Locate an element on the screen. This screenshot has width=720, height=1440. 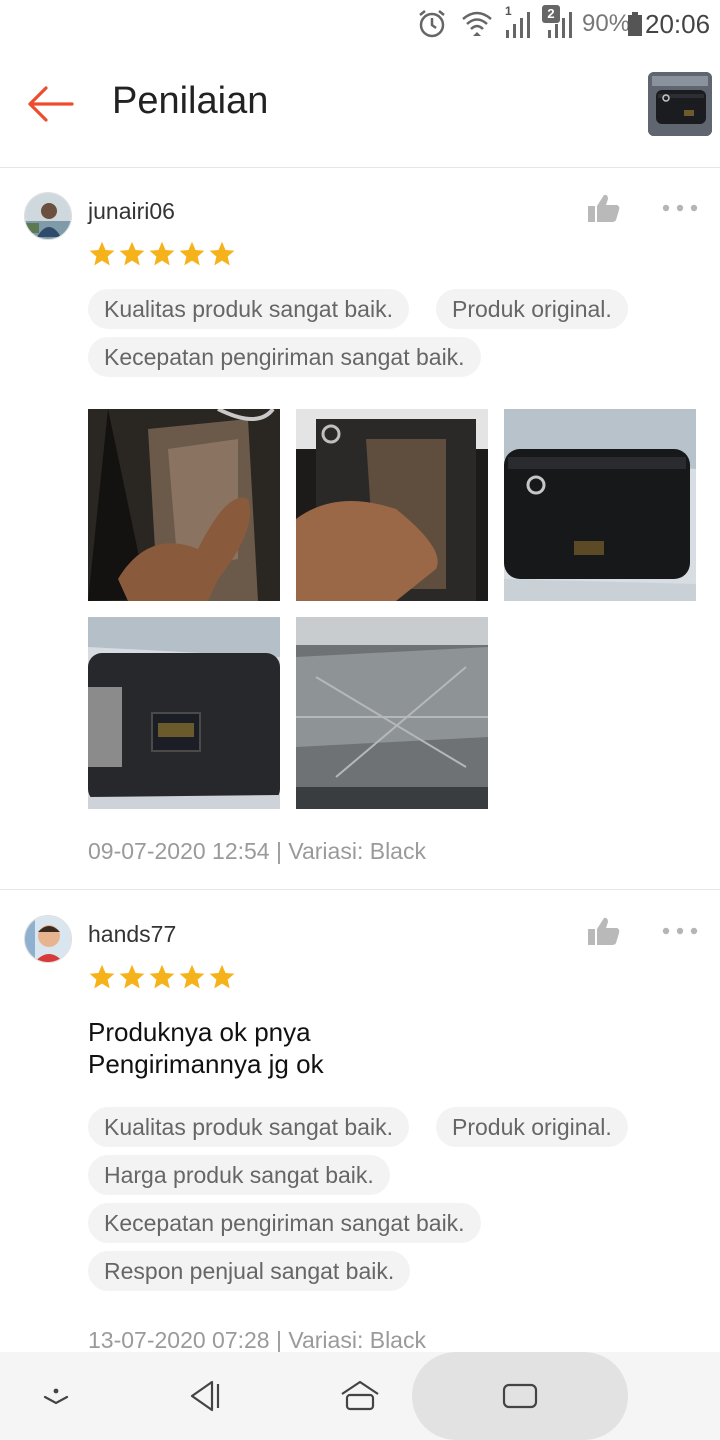
home-icon is located at coordinates (360, 1395).